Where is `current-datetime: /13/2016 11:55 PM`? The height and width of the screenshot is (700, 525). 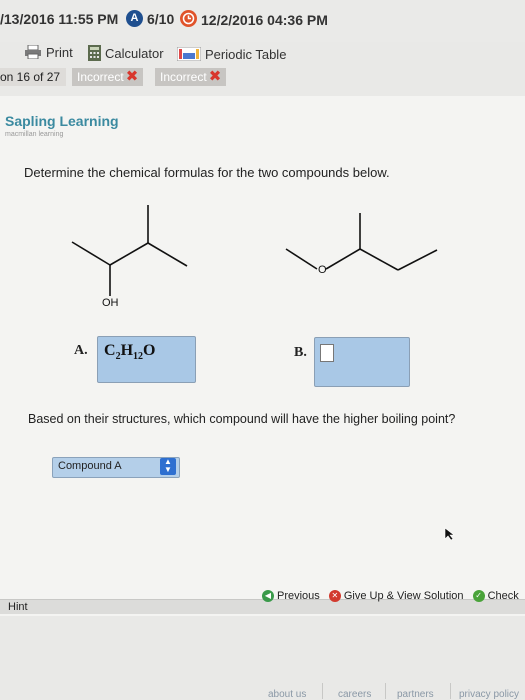 current-datetime: /13/2016 11:55 PM is located at coordinates (59, 19).